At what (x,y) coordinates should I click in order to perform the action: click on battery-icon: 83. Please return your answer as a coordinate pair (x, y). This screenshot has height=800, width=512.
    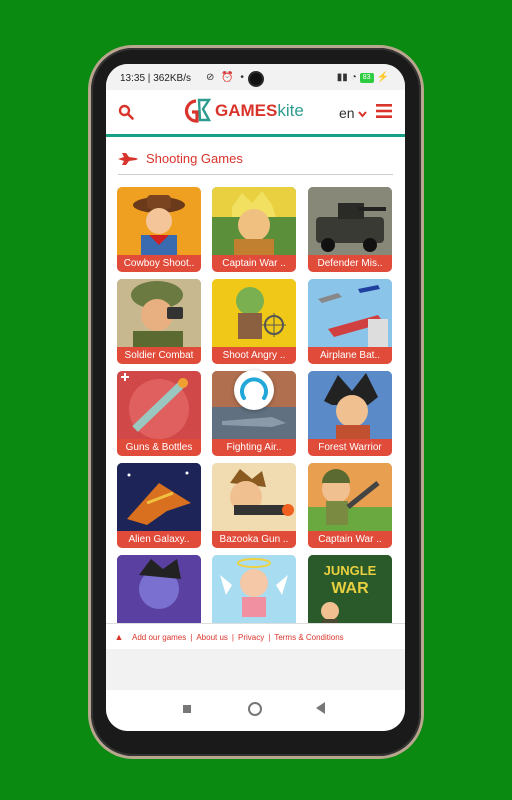
    Looking at the image, I should click on (366, 77).